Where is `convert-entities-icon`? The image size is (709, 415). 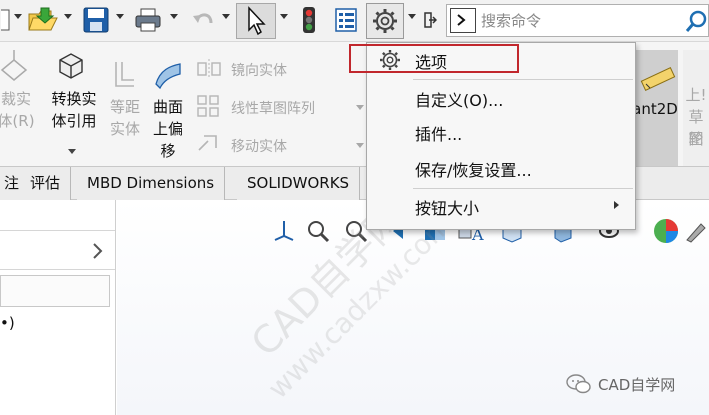
convert-entities-icon is located at coordinates (71, 67).